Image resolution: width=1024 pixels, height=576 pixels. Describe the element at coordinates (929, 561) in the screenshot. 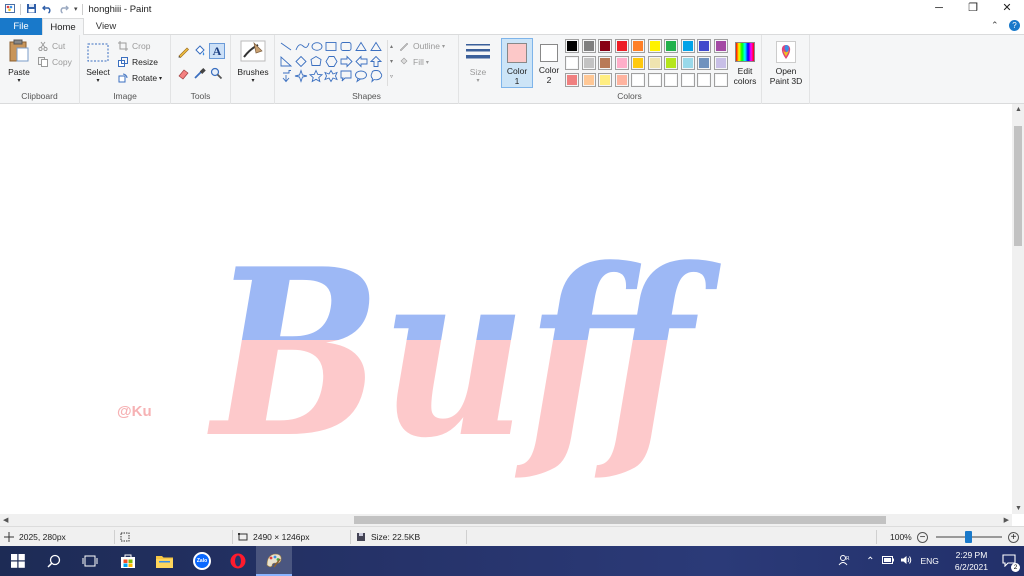

I see `language-indicator: ENG` at that location.